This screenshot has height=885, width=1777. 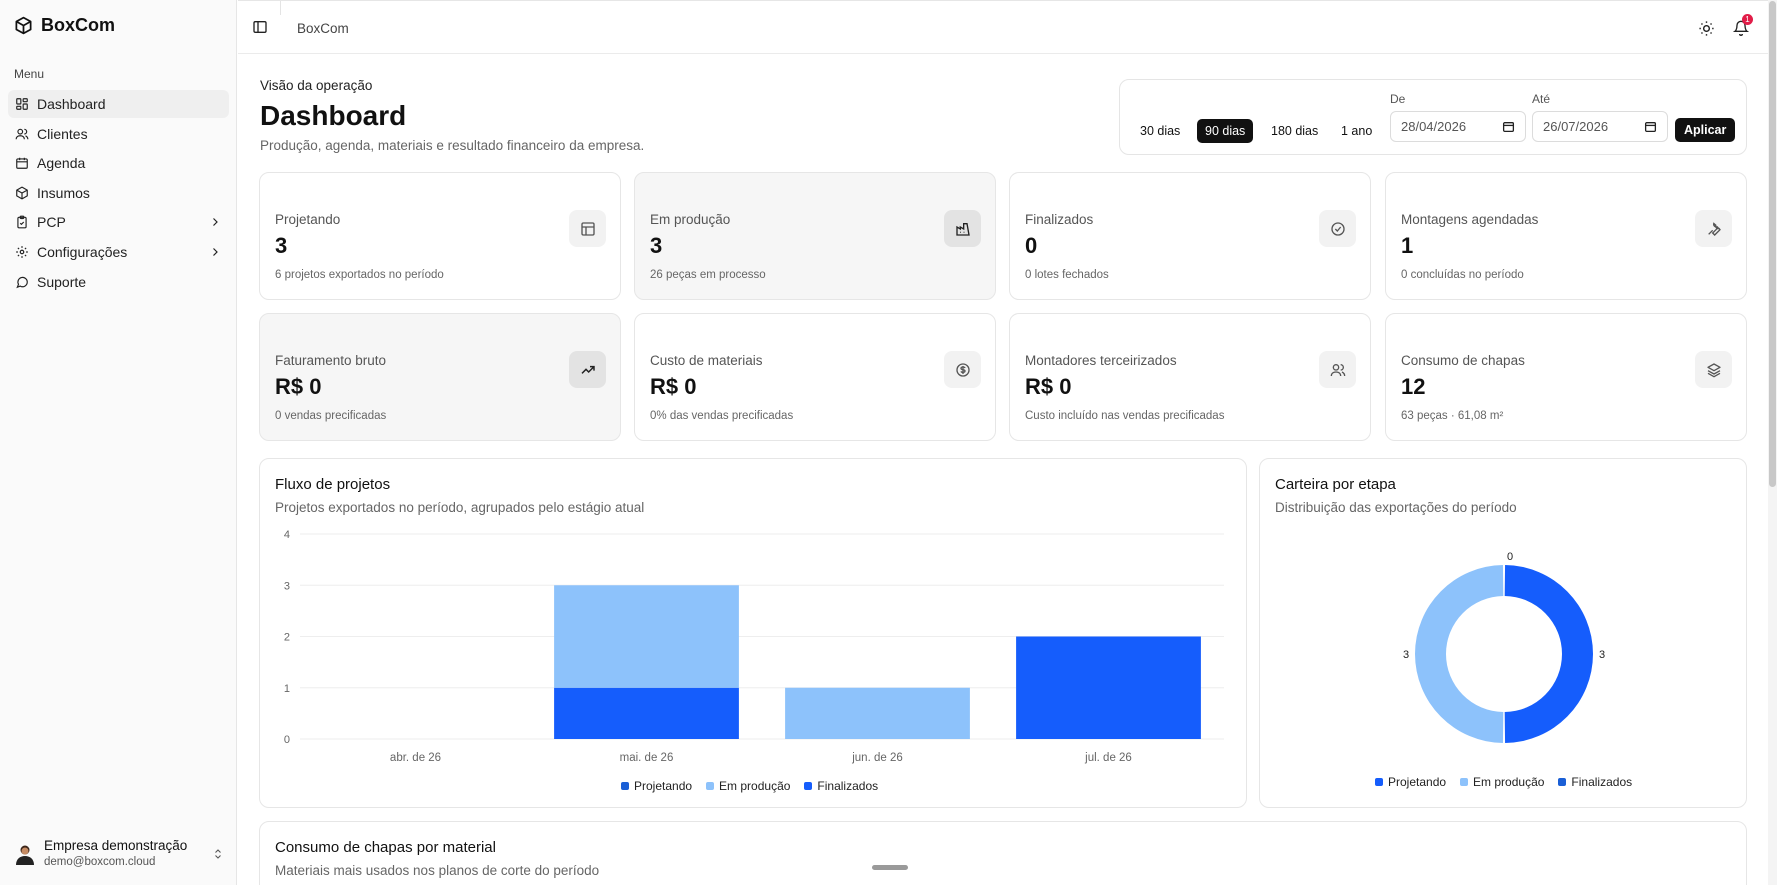 I want to click on legend-item: Em produção, so click(x=748, y=786).